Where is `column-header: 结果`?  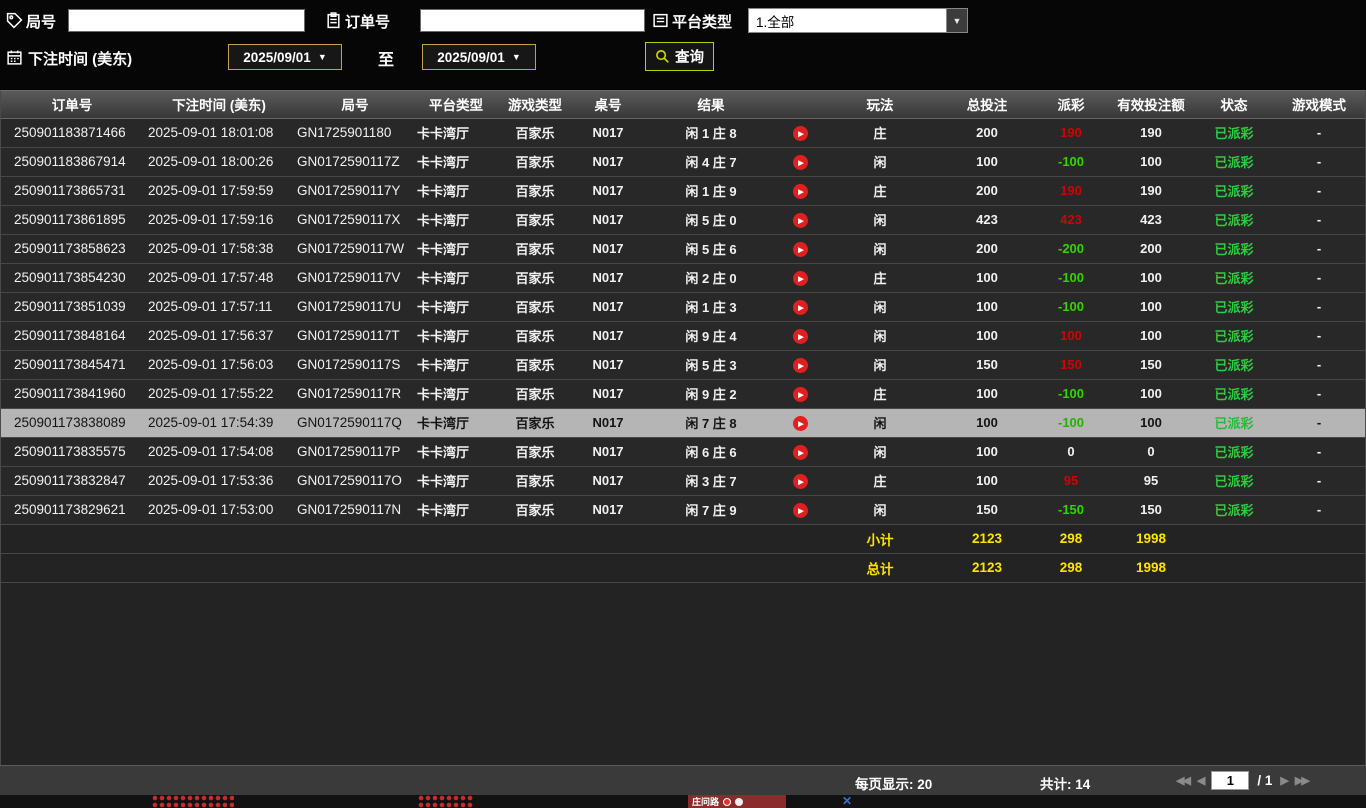
column-header: 结果 is located at coordinates (711, 105).